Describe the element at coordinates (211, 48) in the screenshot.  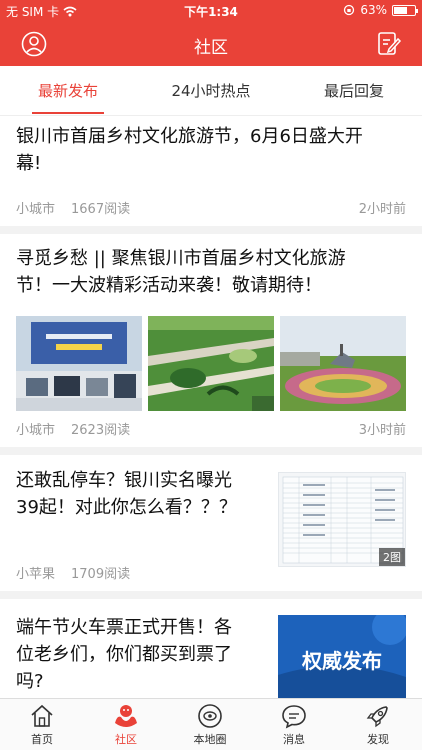
I see `page-title: 社区` at that location.